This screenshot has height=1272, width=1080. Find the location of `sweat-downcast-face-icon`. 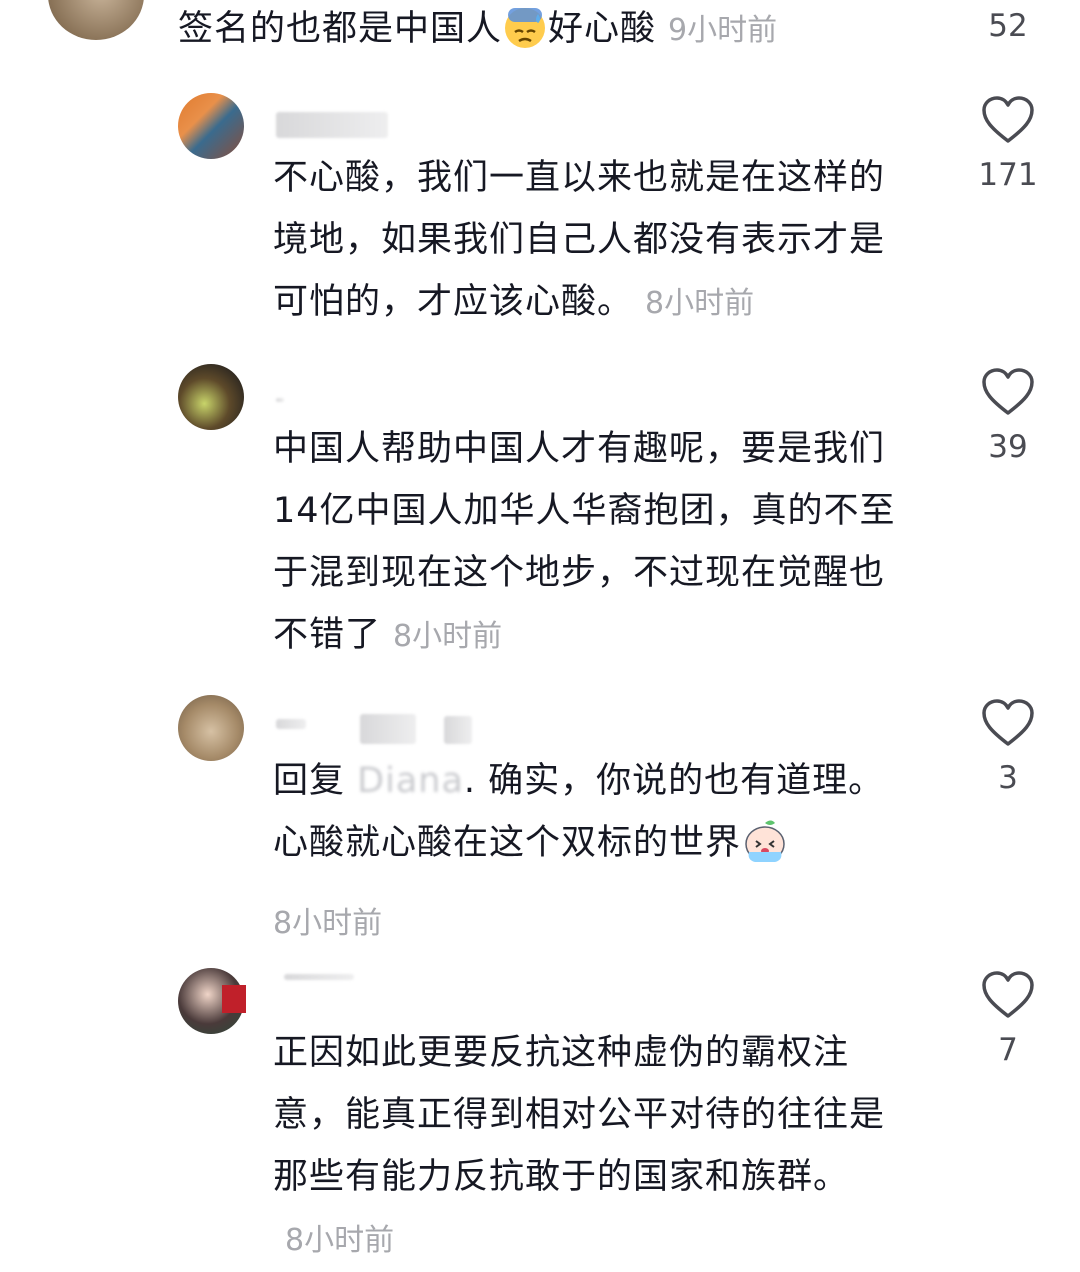

sweat-downcast-face-icon is located at coordinates (525, 37).